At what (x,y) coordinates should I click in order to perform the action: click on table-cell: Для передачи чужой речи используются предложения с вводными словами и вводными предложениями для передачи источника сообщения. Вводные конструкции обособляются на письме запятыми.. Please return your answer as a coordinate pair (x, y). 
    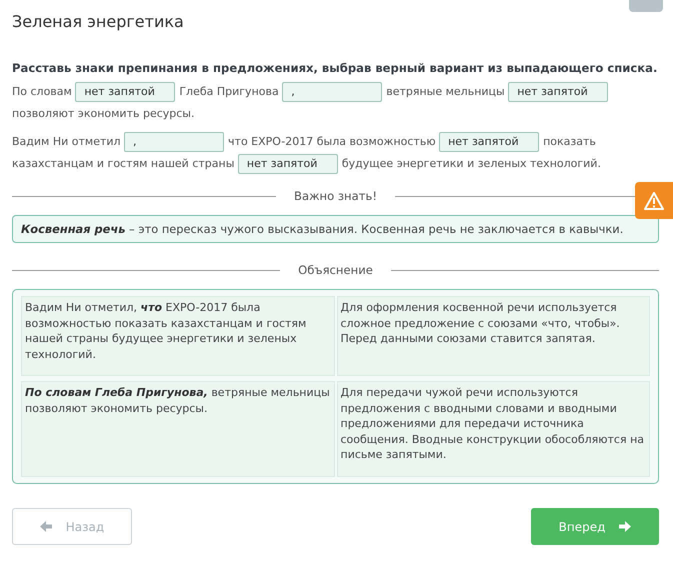
    Looking at the image, I should click on (493, 429).